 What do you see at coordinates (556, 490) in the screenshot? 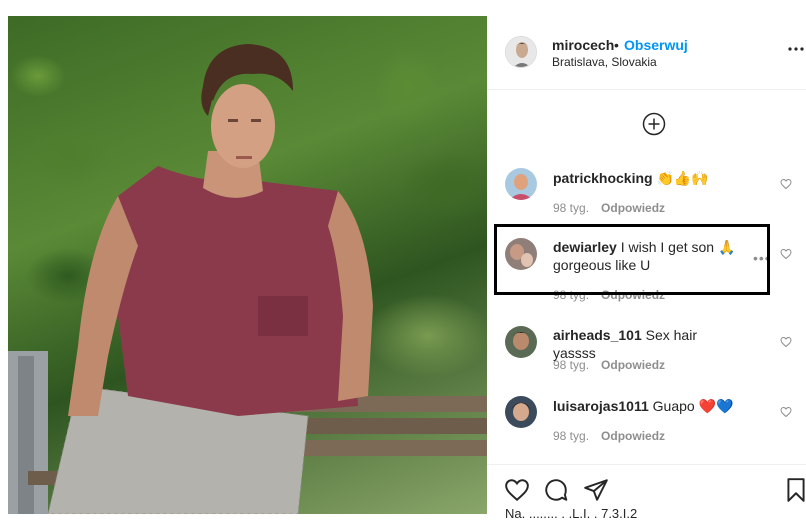
I see `comment-icon` at bounding box center [556, 490].